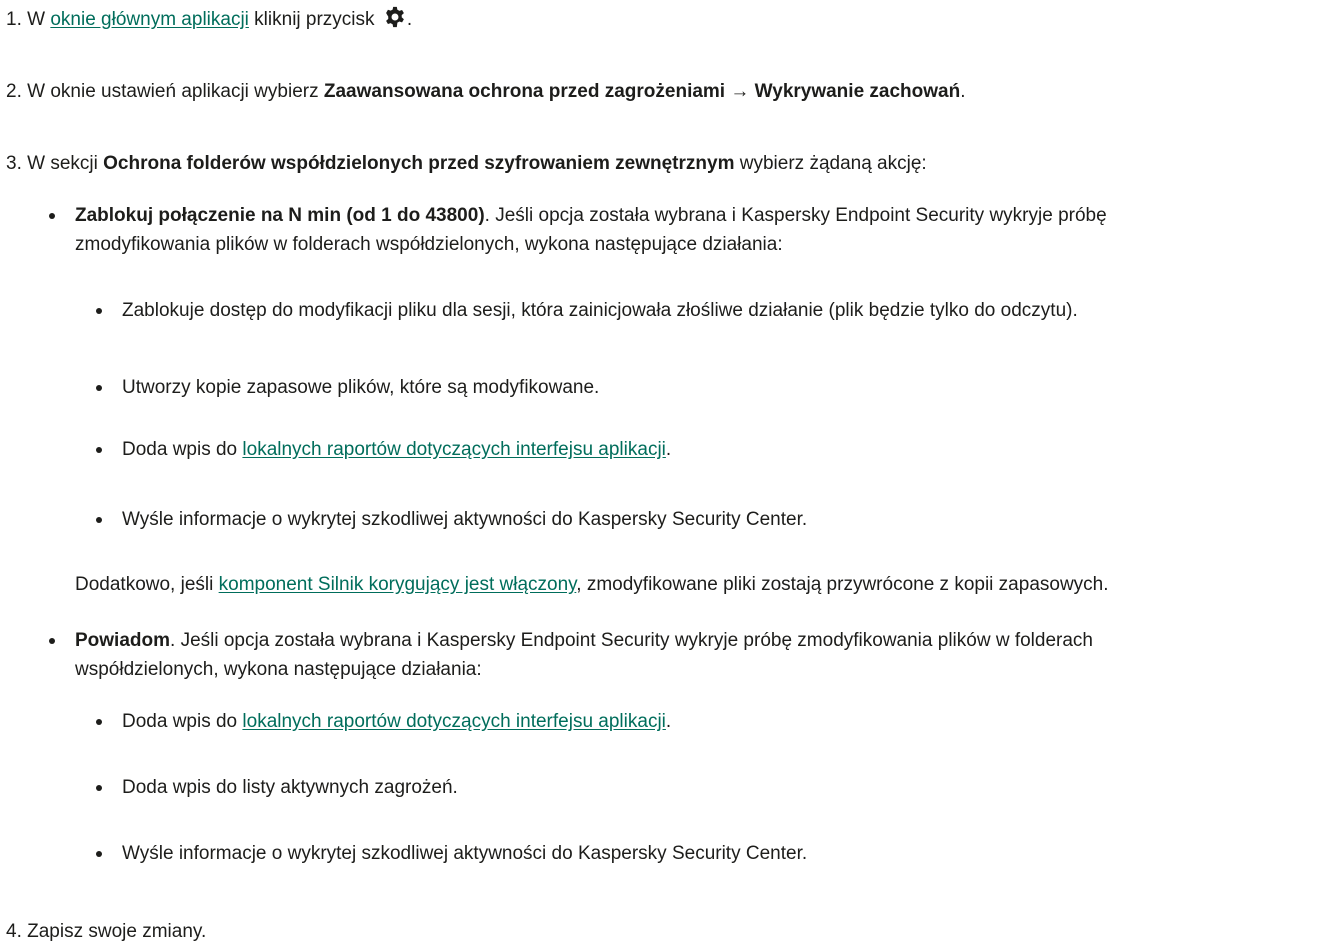  I want to click on block-item-3-end: ., so click(668, 449).